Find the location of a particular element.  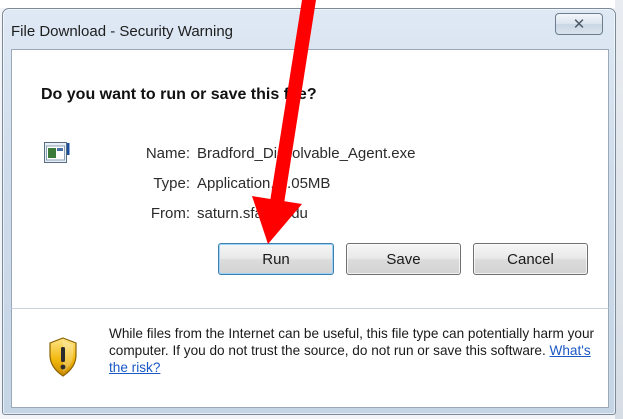

cancel-button: Cancel is located at coordinates (530, 259).